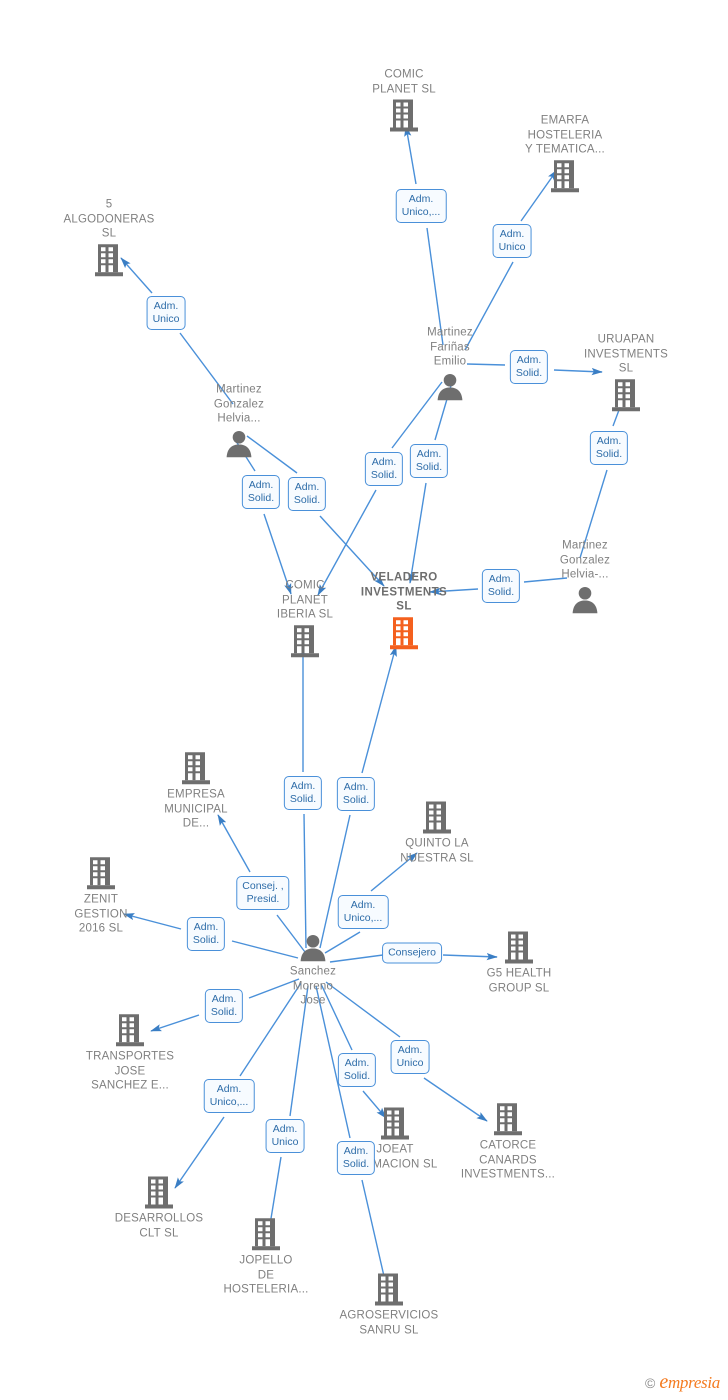 This screenshot has height=1400, width=728. I want to click on node-label: VELADERO INVESTMENTS SL, so click(404, 592).